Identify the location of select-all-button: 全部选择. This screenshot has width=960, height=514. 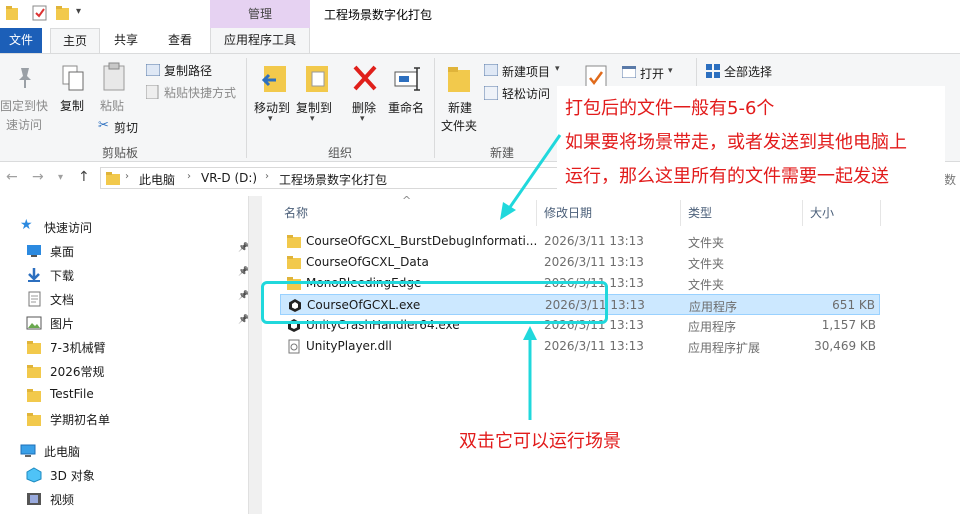
(748, 71).